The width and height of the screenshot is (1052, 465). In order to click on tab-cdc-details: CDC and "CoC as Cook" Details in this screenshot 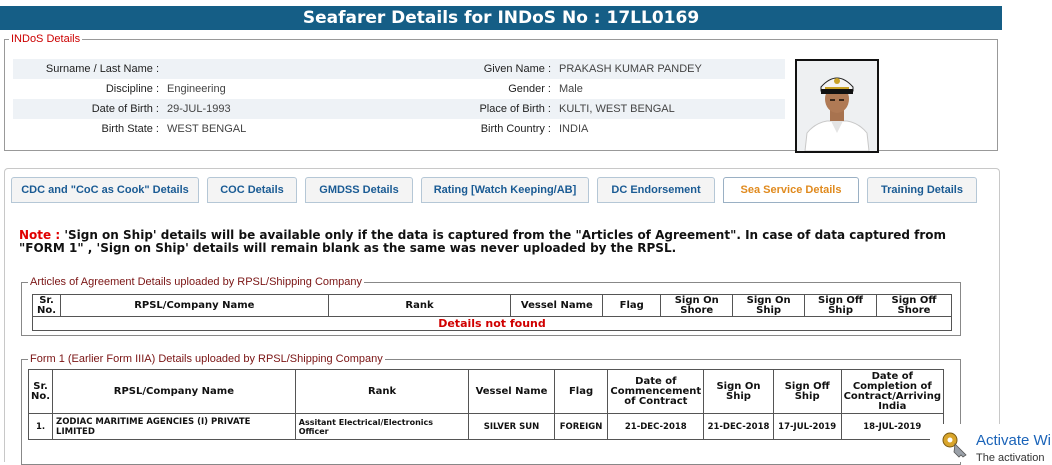, I will do `click(105, 190)`.